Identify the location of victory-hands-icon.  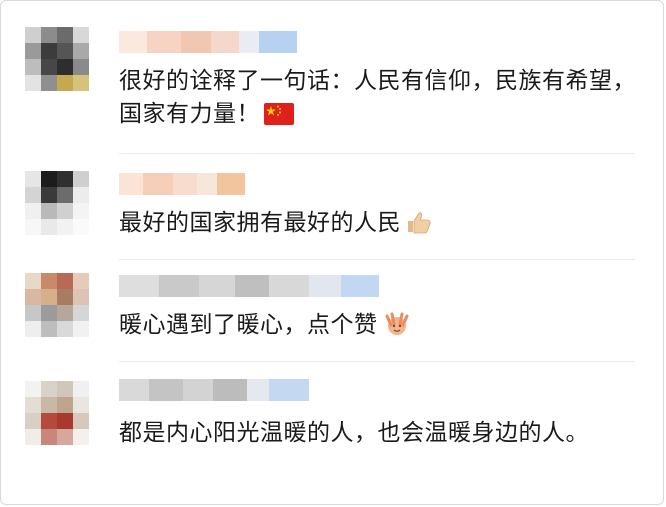
(397, 328).